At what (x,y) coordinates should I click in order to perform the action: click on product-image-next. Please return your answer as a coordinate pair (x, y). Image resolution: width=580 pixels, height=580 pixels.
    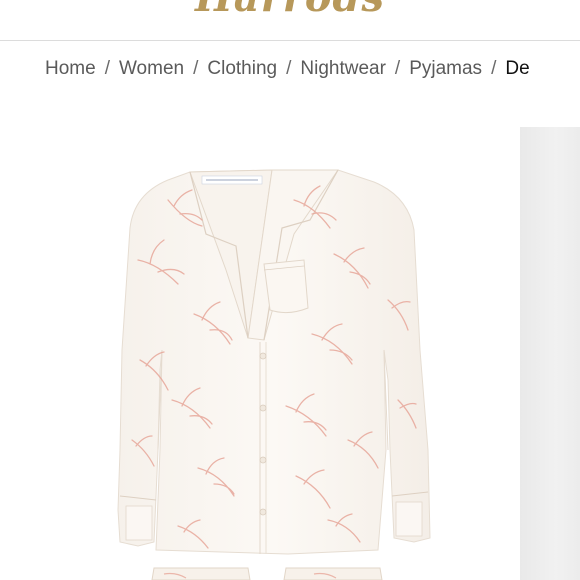
    Looking at the image, I should click on (550, 353).